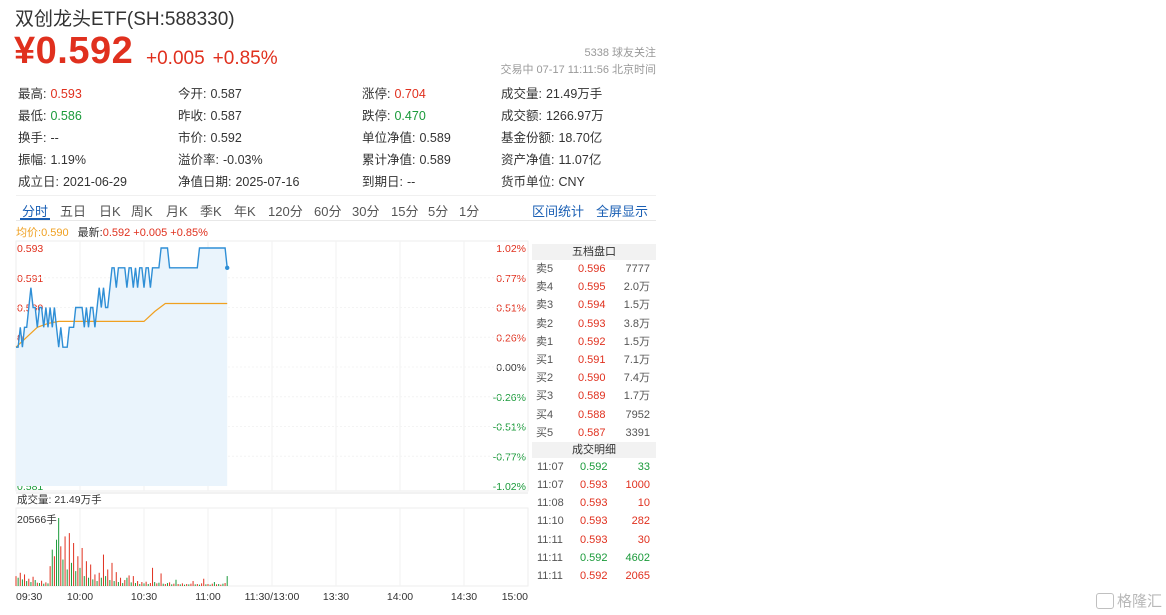 This screenshot has height=615, width=1166. What do you see at coordinates (59, 499) in the screenshot?
I see `volume-label: 成交量: 21.49万手` at bounding box center [59, 499].